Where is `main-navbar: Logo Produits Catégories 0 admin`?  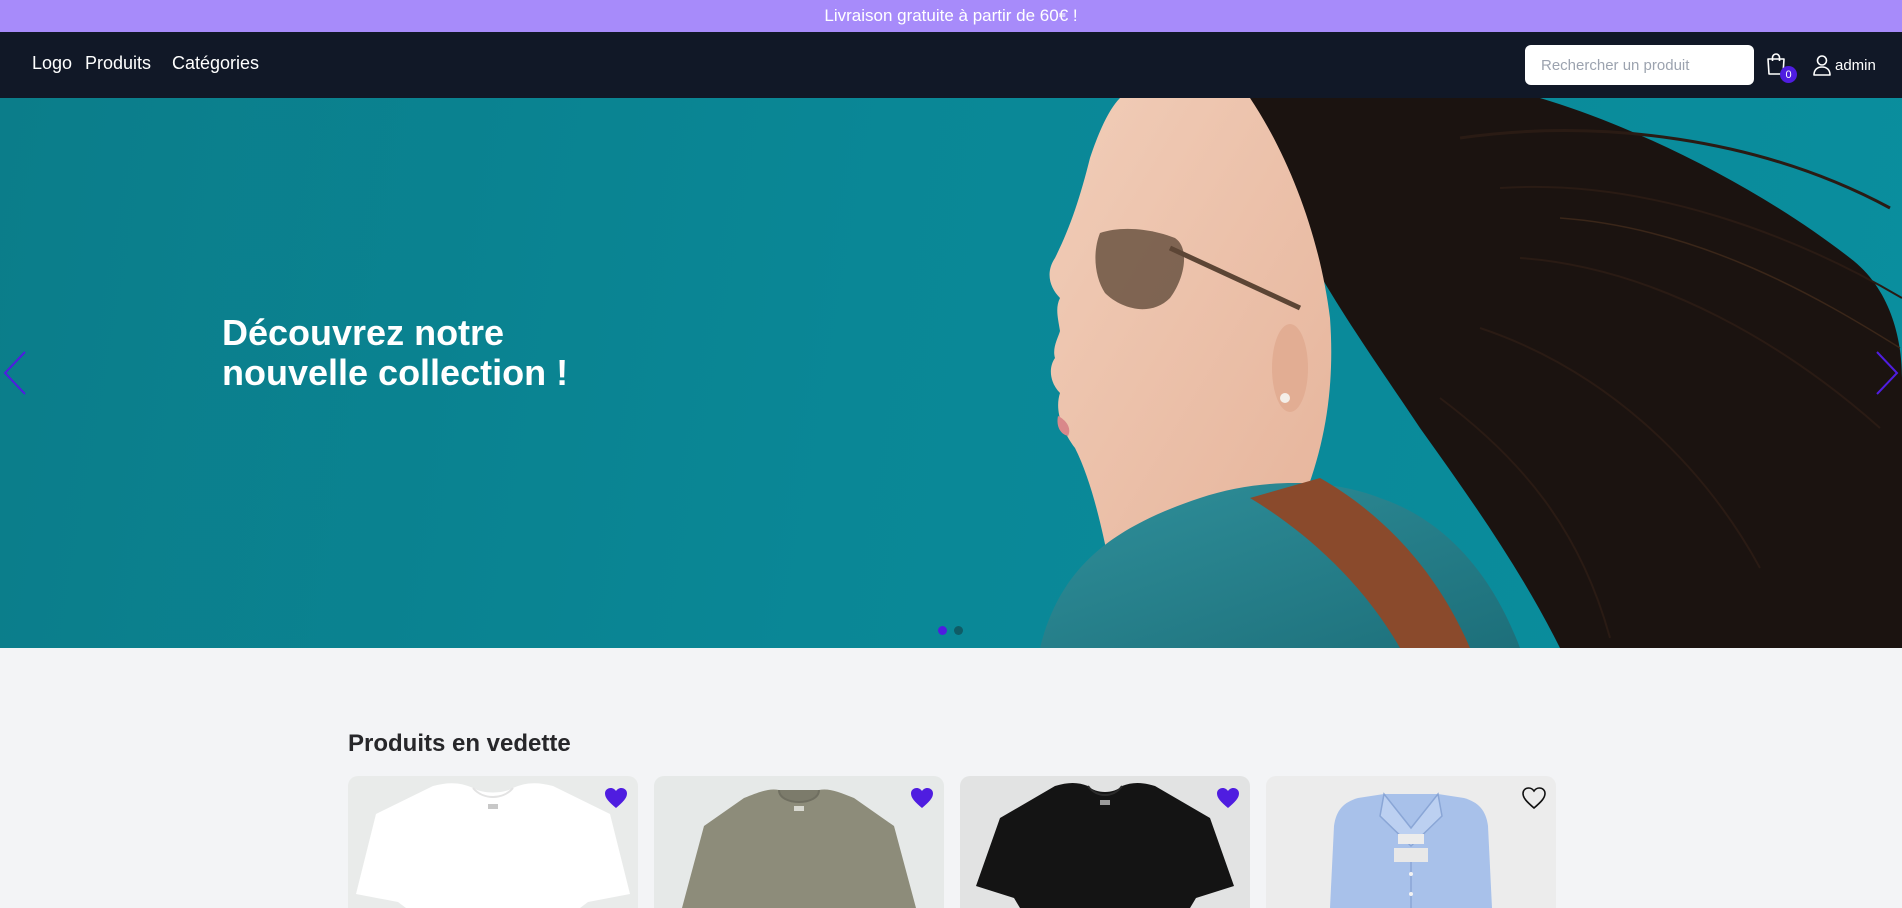
main-navbar: Logo Produits Catégories 0 admin is located at coordinates (951, 65).